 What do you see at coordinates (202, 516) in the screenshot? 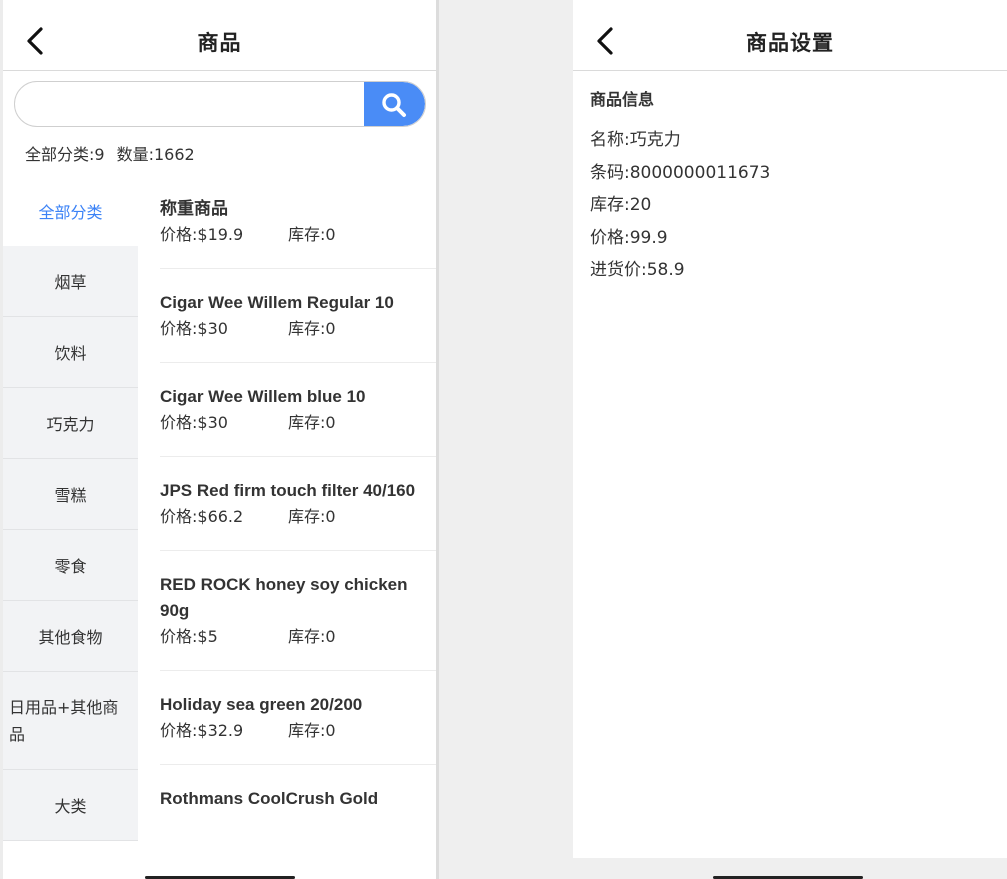
I see `product-price: 价格:$66.2` at bounding box center [202, 516].